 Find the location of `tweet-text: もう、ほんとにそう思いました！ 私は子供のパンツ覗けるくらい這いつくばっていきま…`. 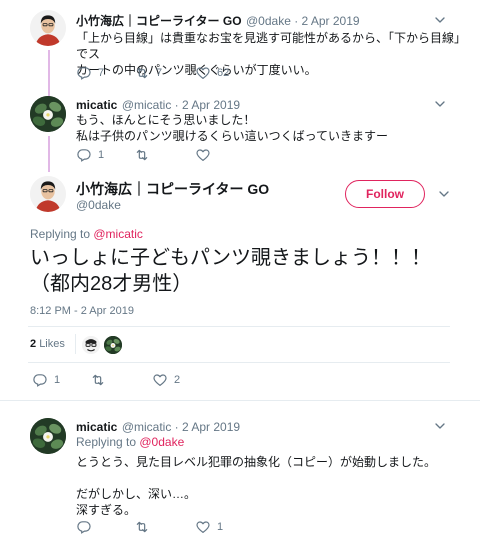

tweet-text: もう、ほんとにそう思いました！ 私は子供のパンツ覗けるくらい這いつくばっていきま… is located at coordinates (273, 128).